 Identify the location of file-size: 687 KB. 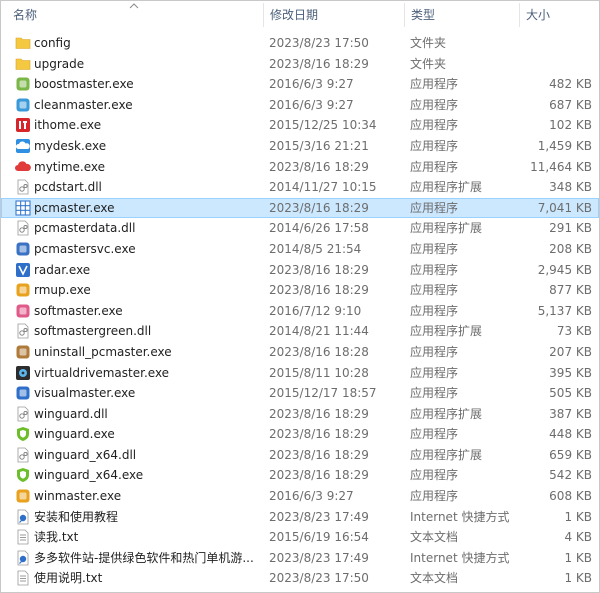
(570, 104).